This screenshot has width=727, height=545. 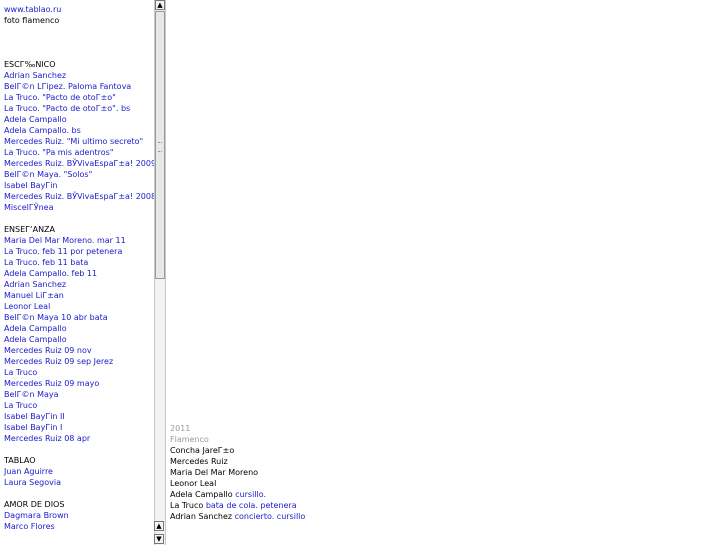 I want to click on site-subtitle: foto flamenco, so click(x=32, y=20).